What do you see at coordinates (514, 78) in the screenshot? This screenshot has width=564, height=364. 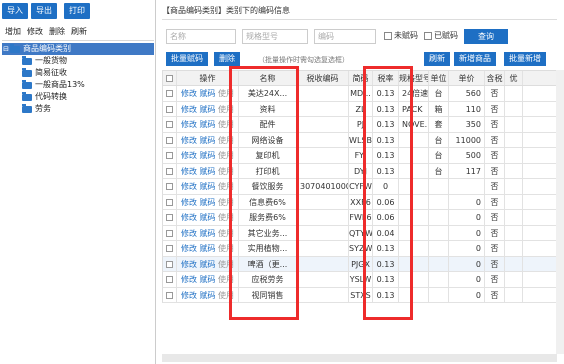 I see `col-header: 优` at bounding box center [514, 78].